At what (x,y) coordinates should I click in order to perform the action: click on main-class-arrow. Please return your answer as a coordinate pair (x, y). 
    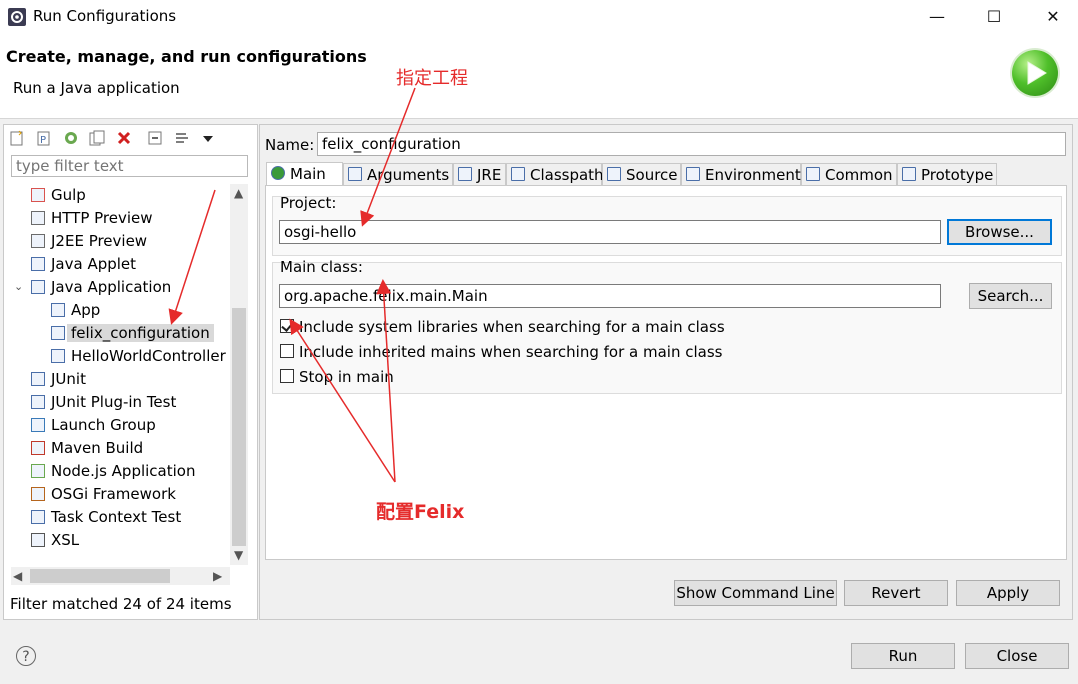
    Looking at the image, I should click on (386, 381).